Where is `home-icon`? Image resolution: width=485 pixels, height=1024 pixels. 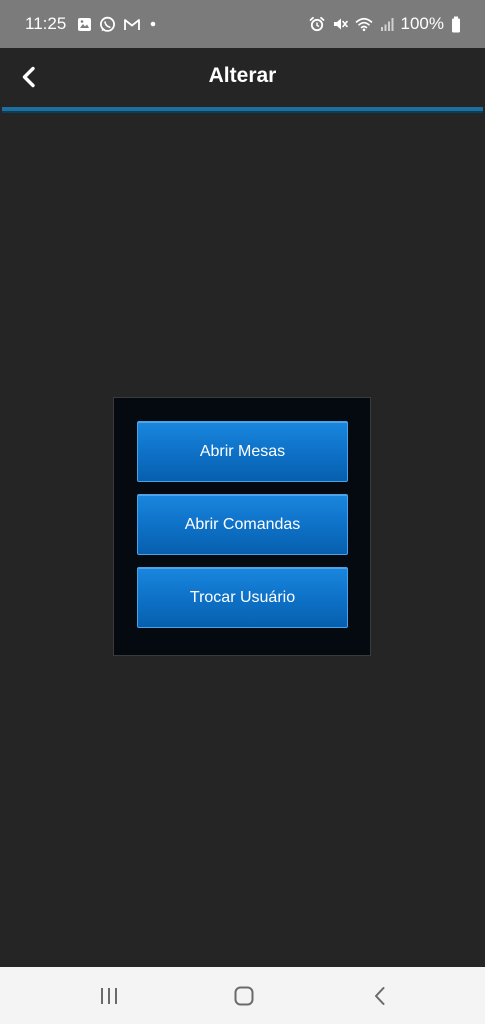
home-icon is located at coordinates (244, 996).